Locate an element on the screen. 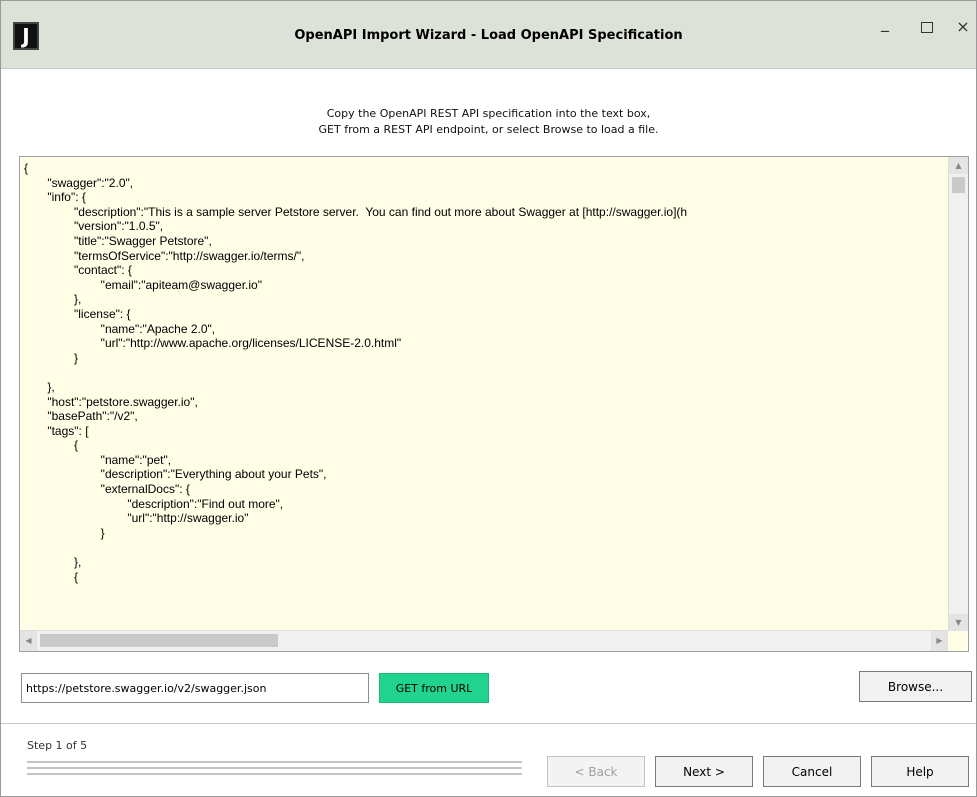 This screenshot has height=797, width=977. wizard-progress-bar is located at coordinates (274, 769).